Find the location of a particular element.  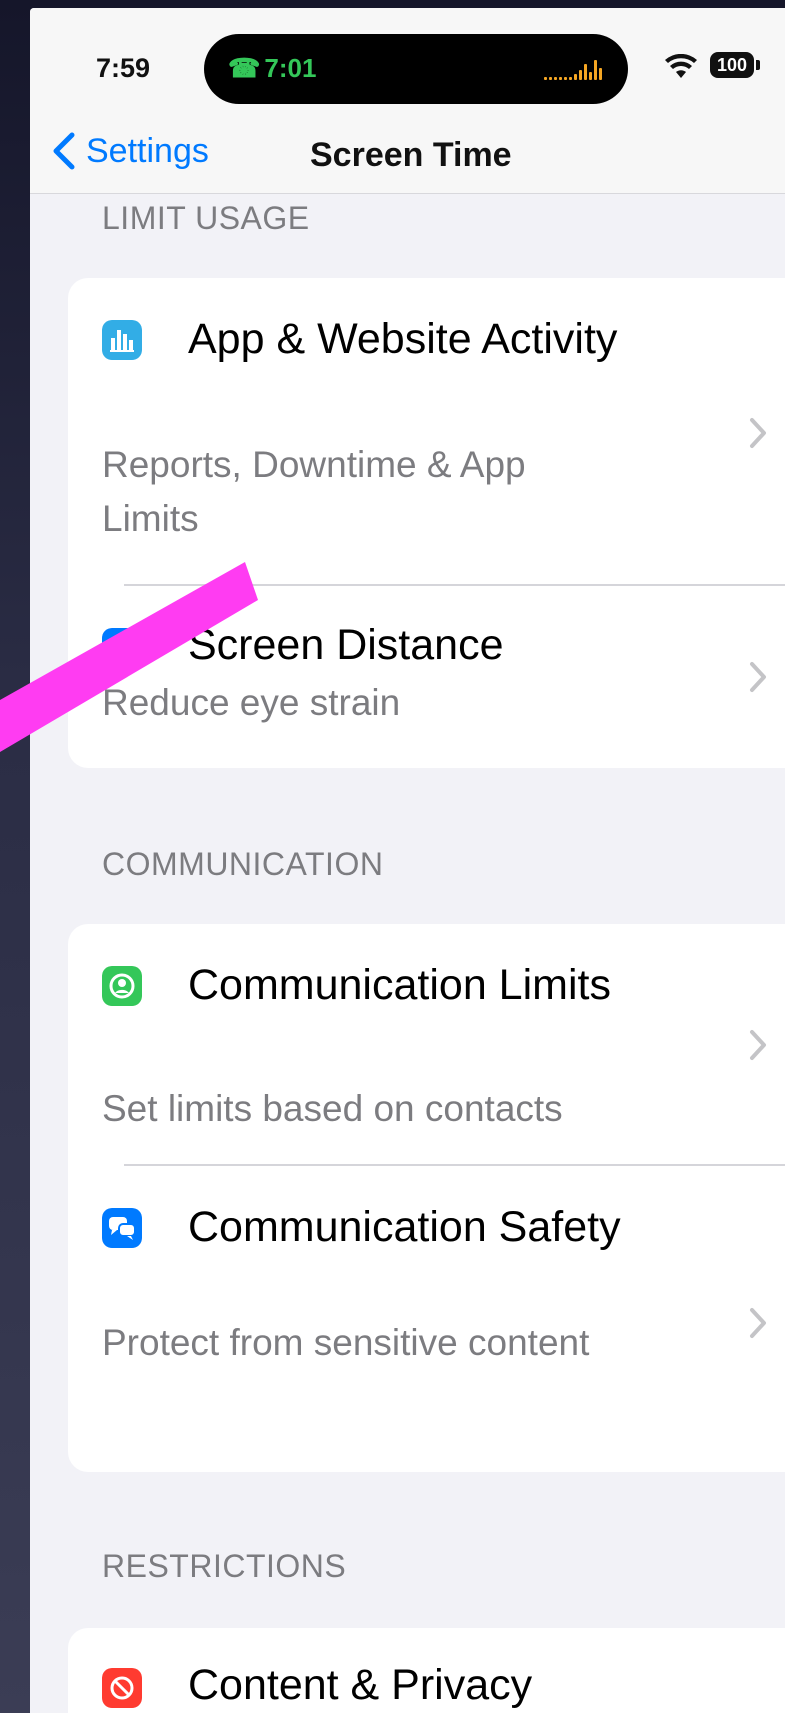

status-time: 7:59 is located at coordinates (123, 68).